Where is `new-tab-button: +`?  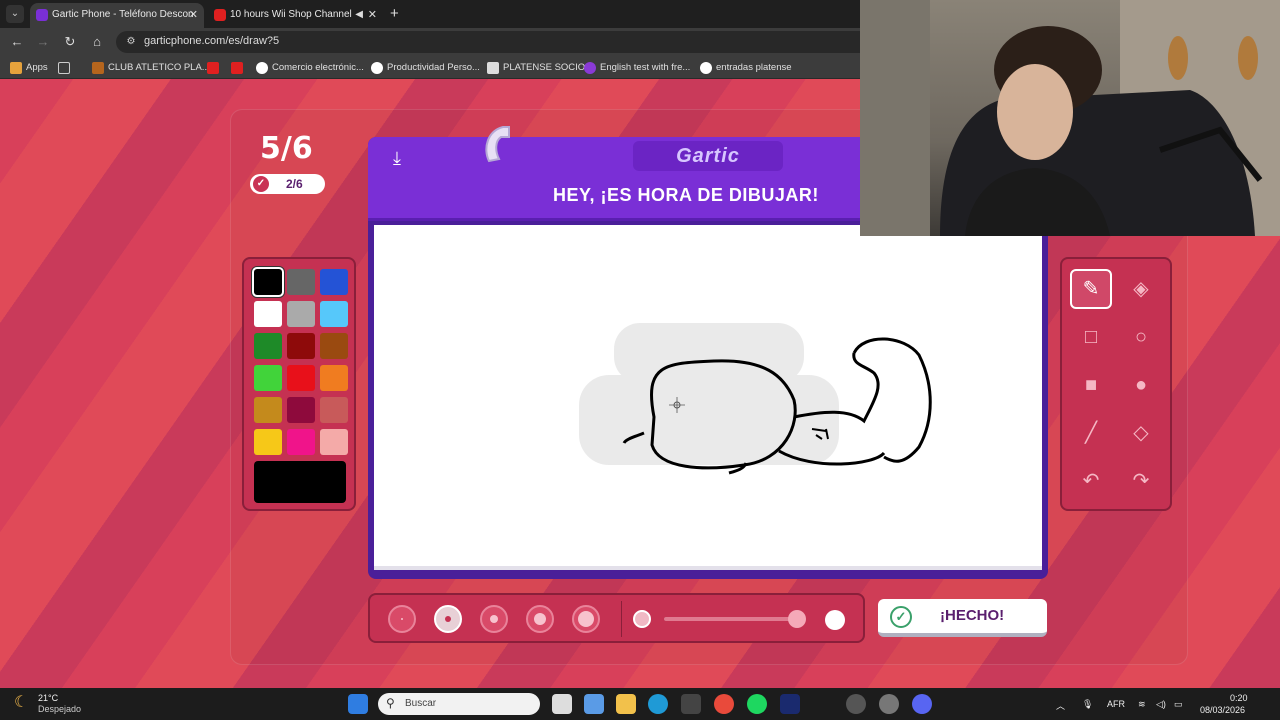 new-tab-button: + is located at coordinates (394, 14).